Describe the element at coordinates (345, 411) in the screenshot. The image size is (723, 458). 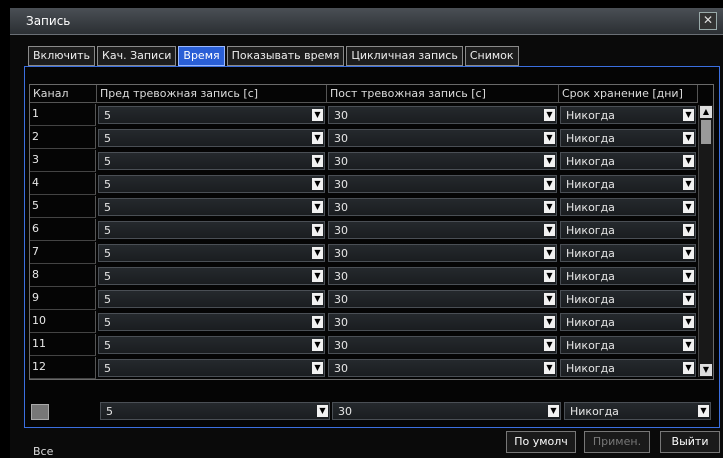
I see `all-post-value: 30` at that location.